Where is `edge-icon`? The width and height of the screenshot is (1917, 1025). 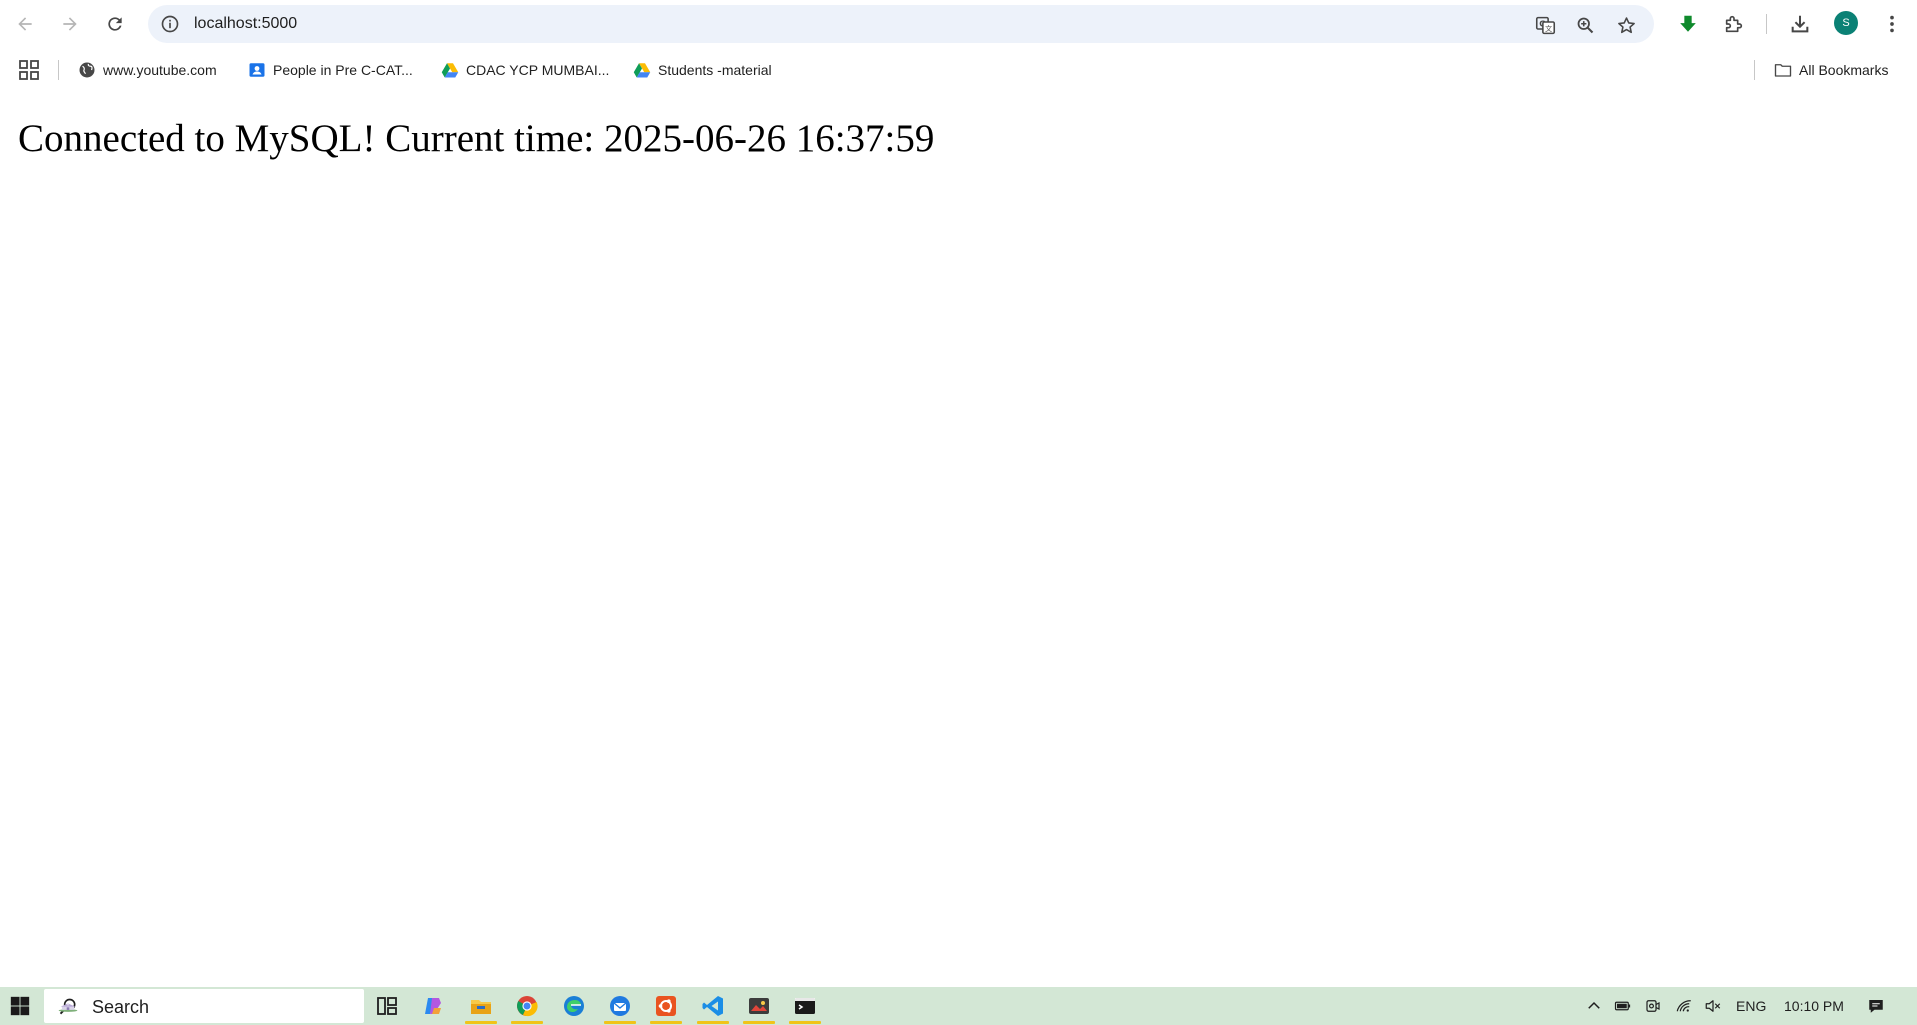 edge-icon is located at coordinates (574, 1006).